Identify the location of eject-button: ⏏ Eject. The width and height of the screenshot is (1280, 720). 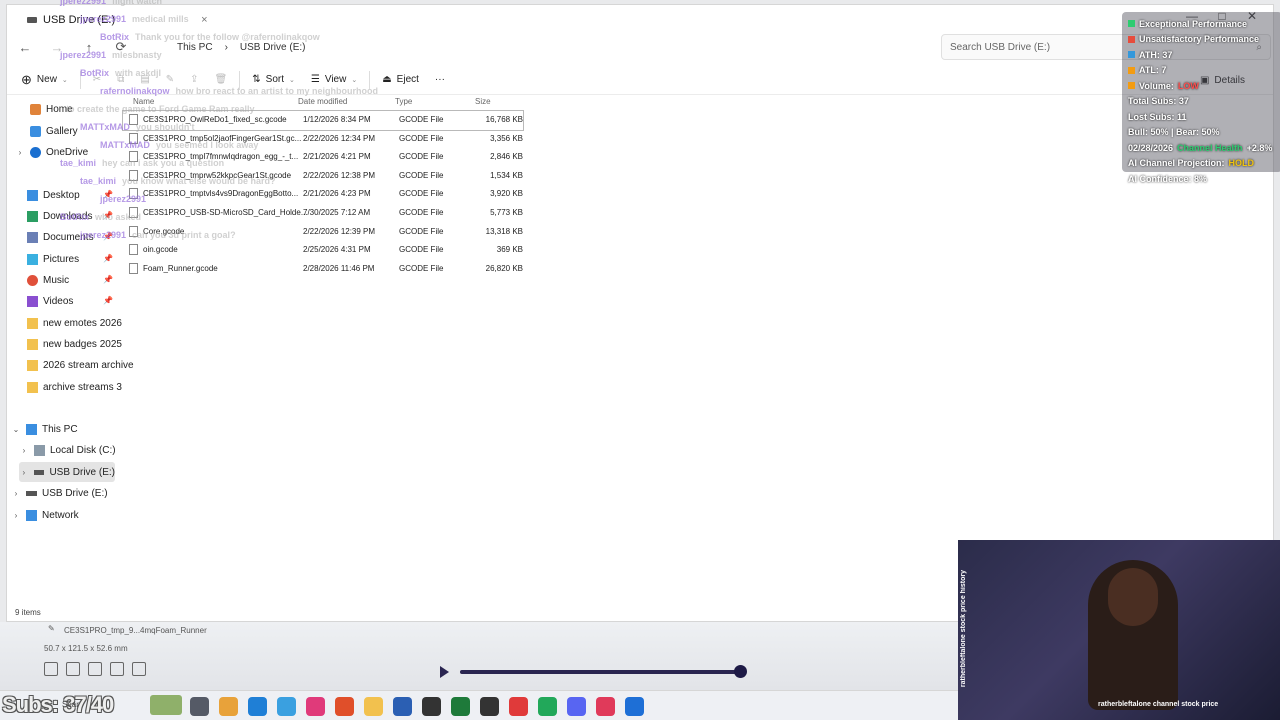
(400, 80).